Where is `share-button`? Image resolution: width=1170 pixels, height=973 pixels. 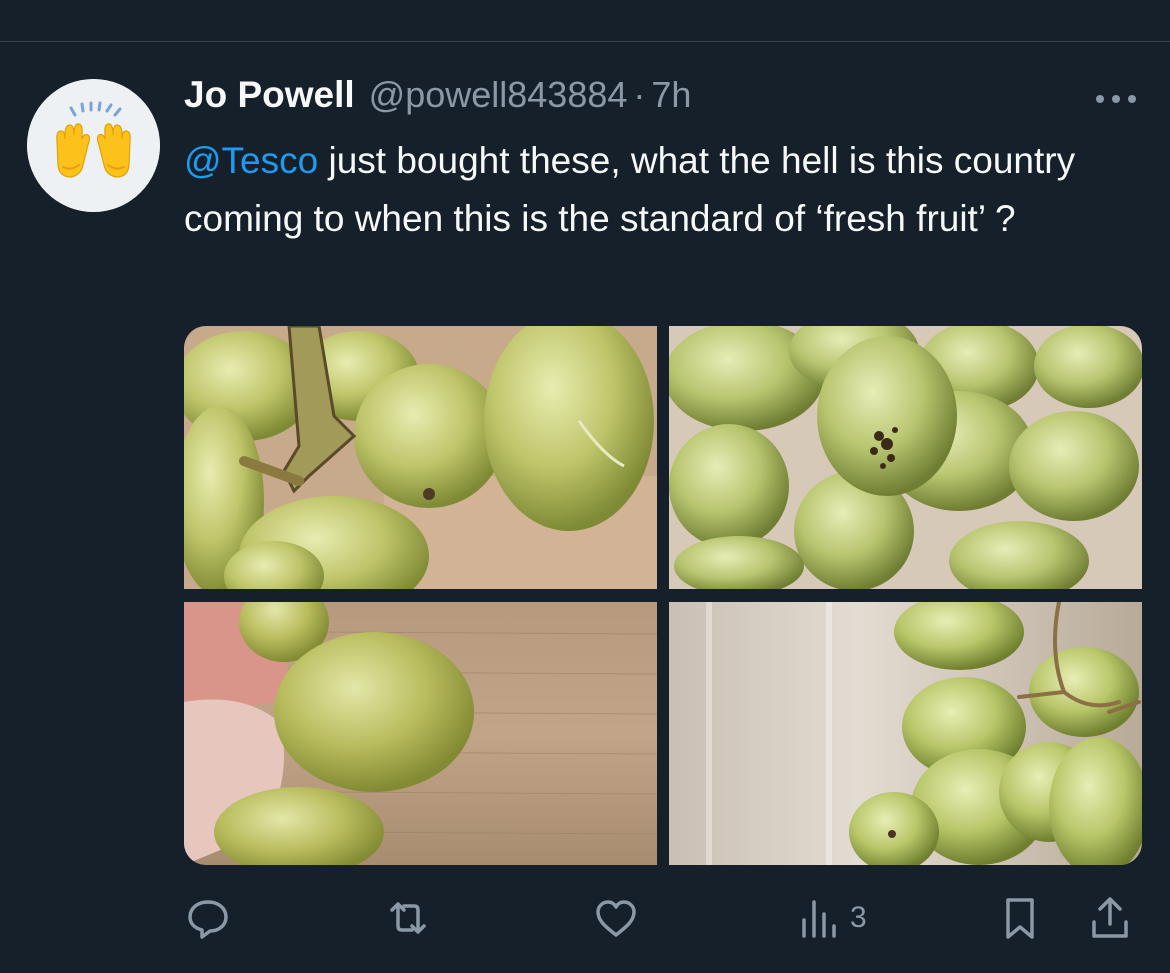
share-button is located at coordinates (1110, 918).